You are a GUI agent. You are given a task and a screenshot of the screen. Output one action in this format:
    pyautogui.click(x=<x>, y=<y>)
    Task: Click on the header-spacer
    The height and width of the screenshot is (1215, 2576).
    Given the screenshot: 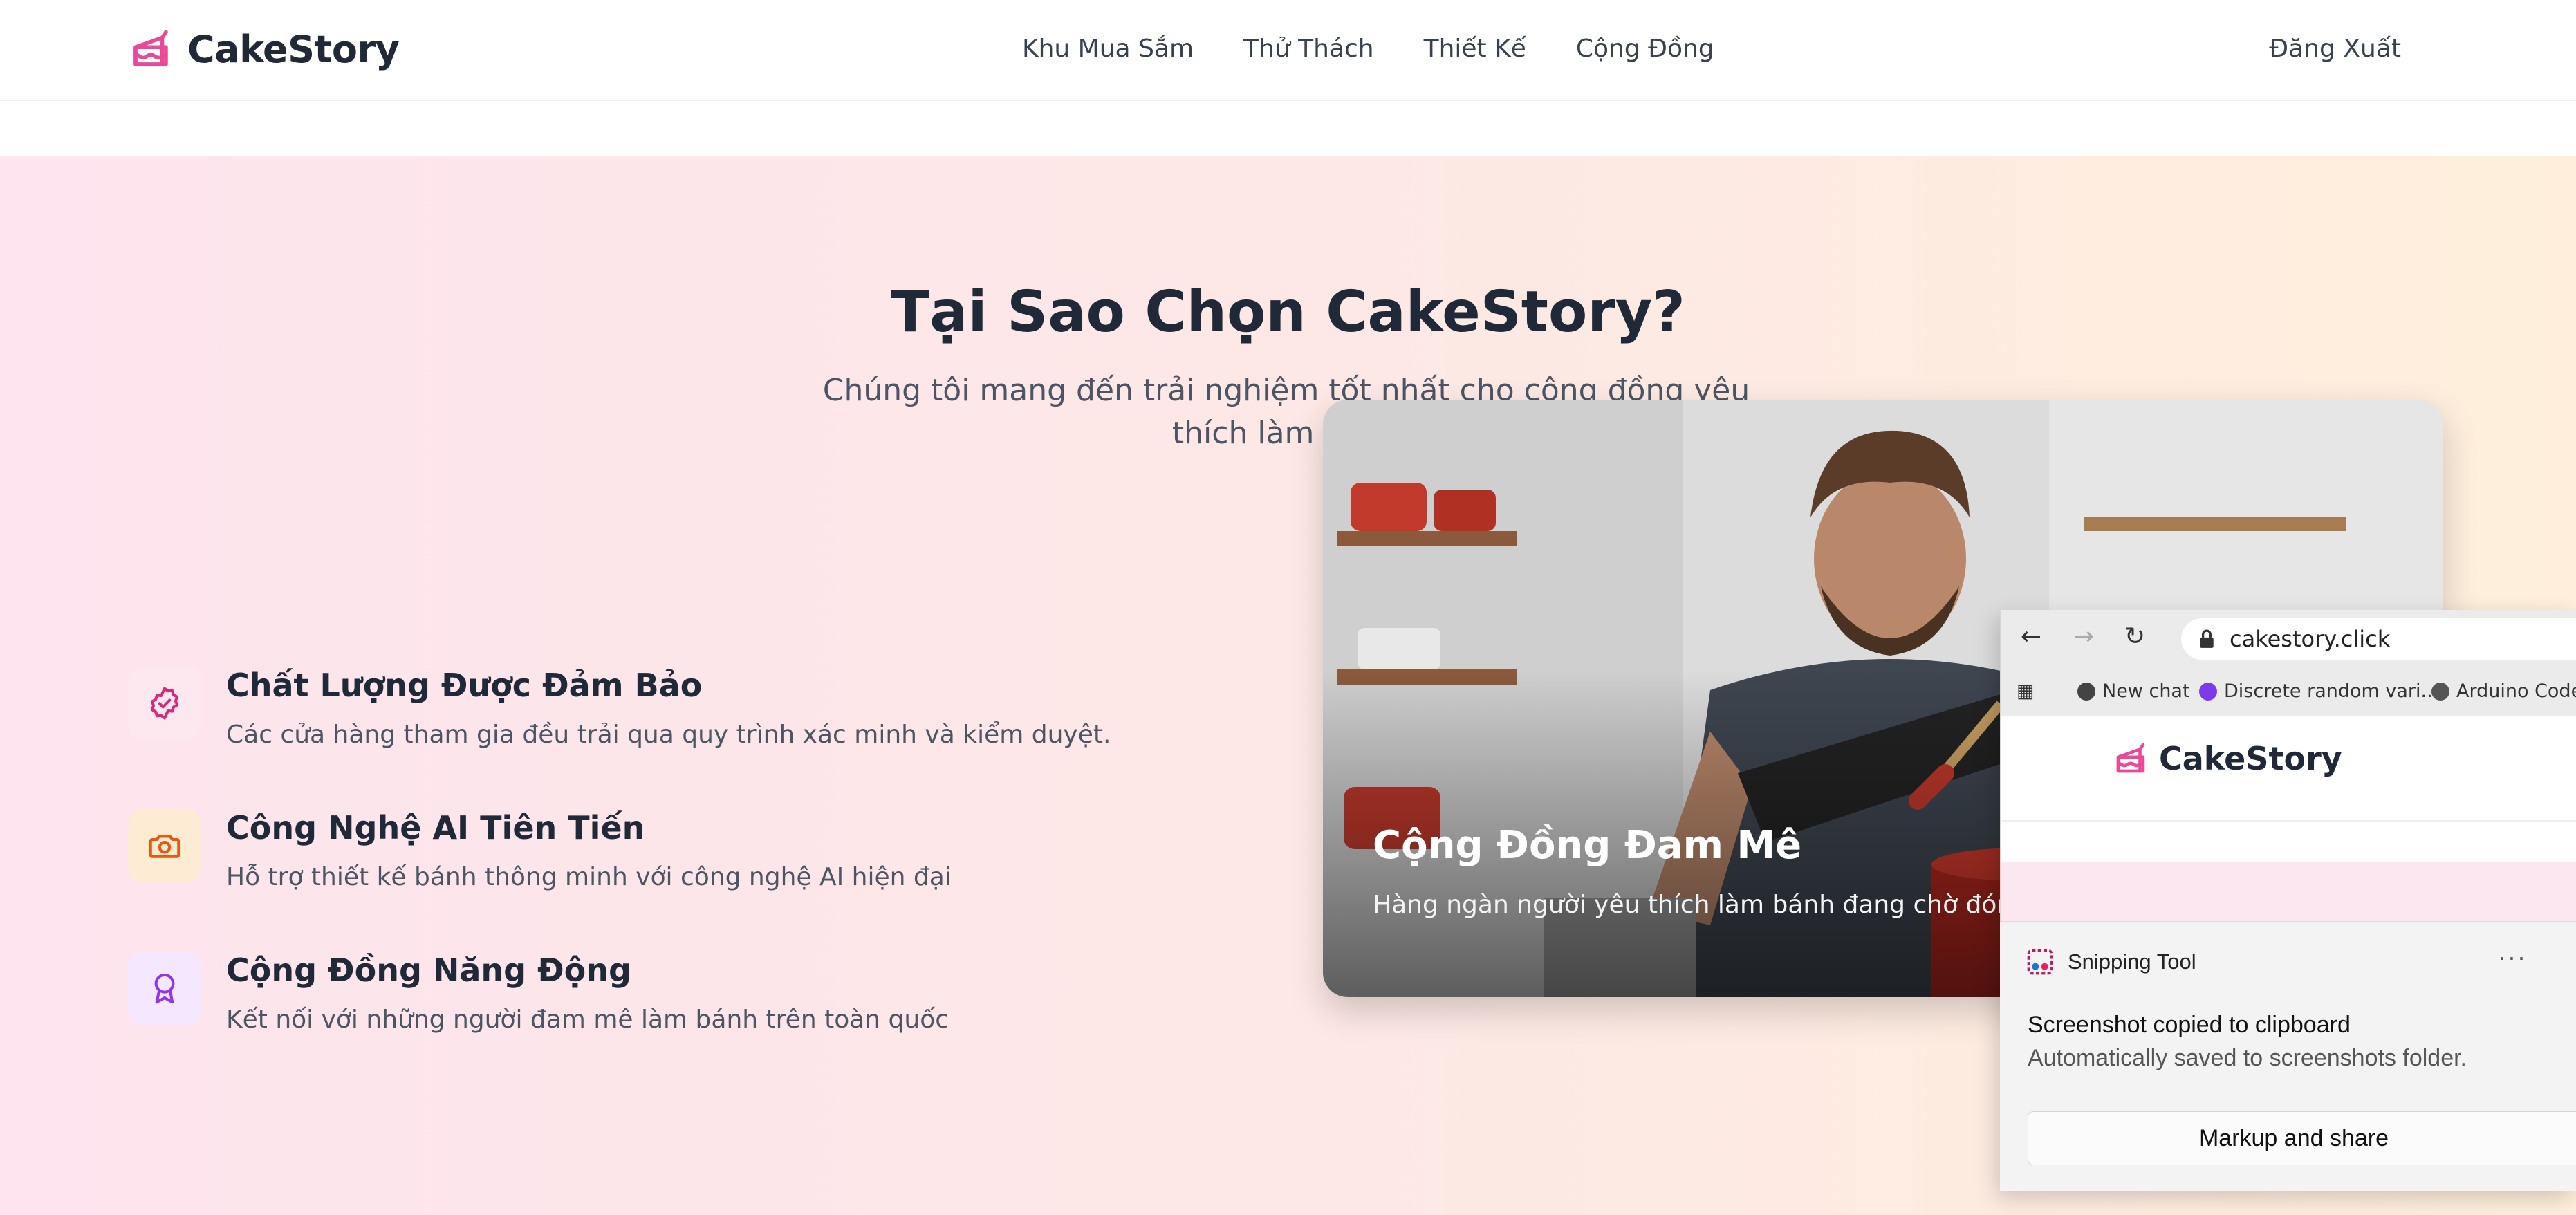 What is the action you would take?
    pyautogui.click(x=1288, y=128)
    